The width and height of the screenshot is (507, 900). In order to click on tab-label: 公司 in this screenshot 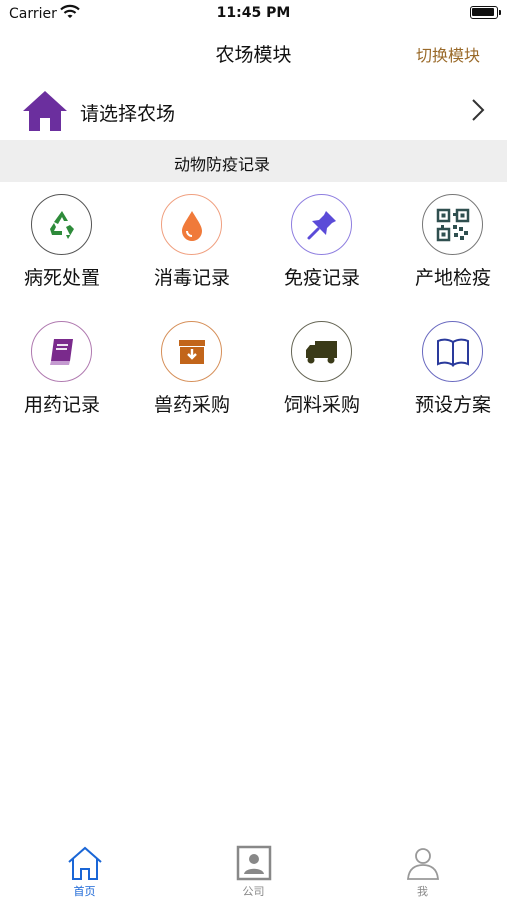, I will do `click(253, 891)`.